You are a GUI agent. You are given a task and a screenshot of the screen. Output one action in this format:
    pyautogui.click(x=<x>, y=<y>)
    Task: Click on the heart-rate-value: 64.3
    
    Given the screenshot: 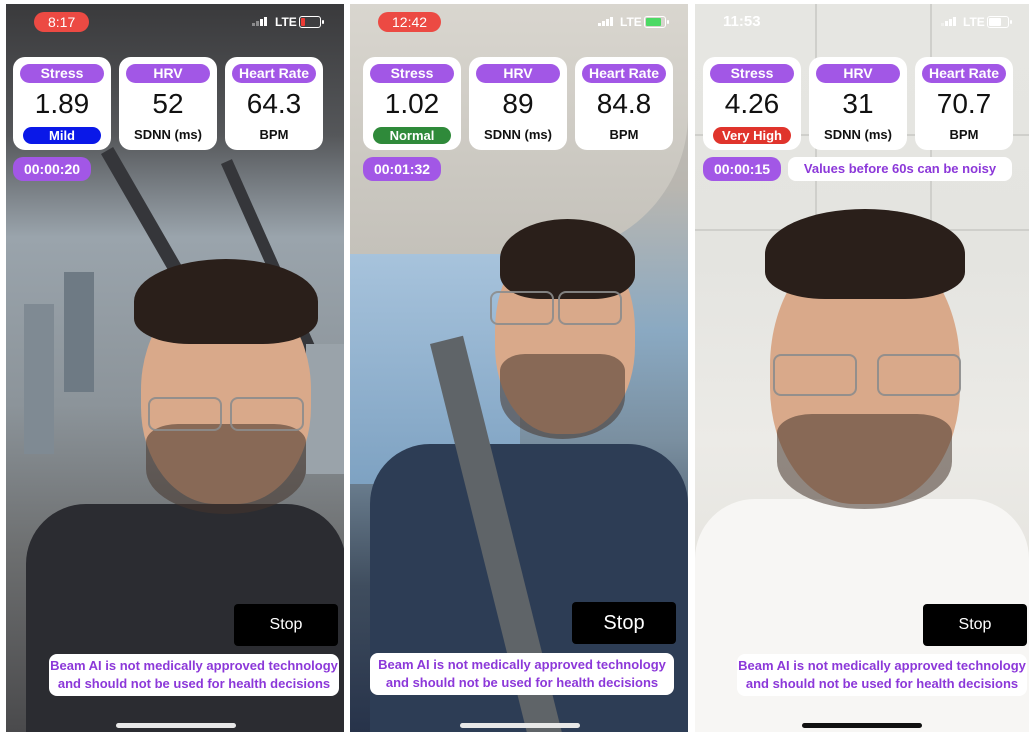 What is the action you would take?
    pyautogui.click(x=274, y=103)
    